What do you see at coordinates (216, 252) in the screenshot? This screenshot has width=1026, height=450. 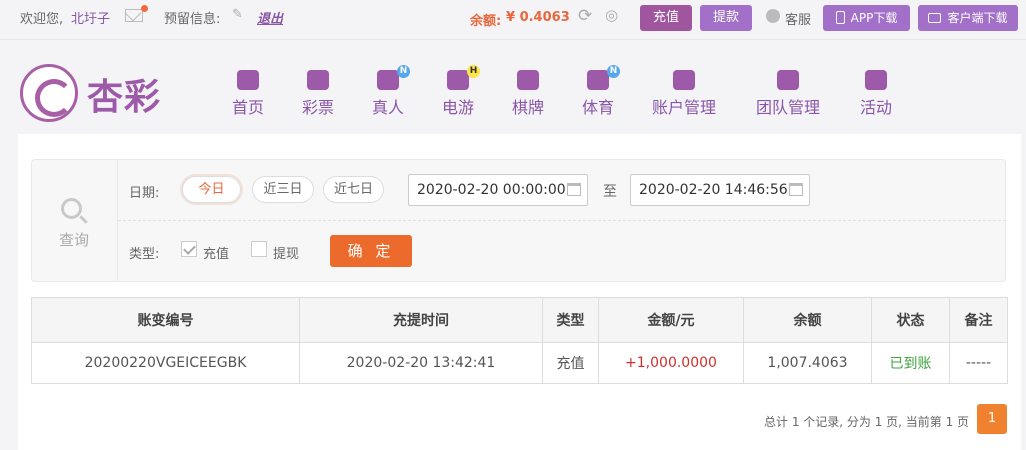 I see `recharge-checkbox-label: 充值` at bounding box center [216, 252].